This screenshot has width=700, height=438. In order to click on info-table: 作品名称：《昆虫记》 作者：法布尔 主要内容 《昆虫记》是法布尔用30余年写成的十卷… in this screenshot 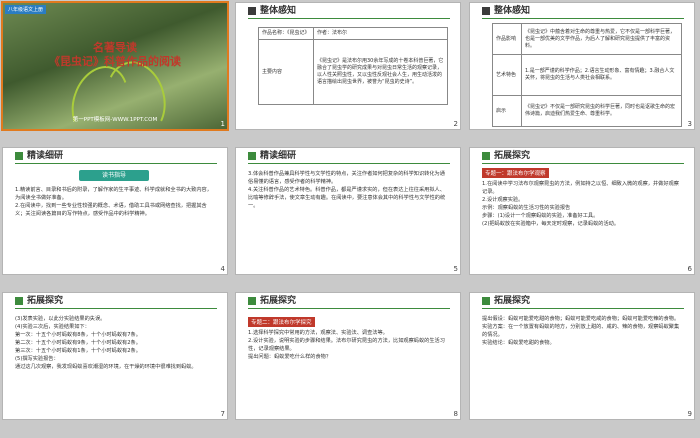, I will do `click(353, 66)`.